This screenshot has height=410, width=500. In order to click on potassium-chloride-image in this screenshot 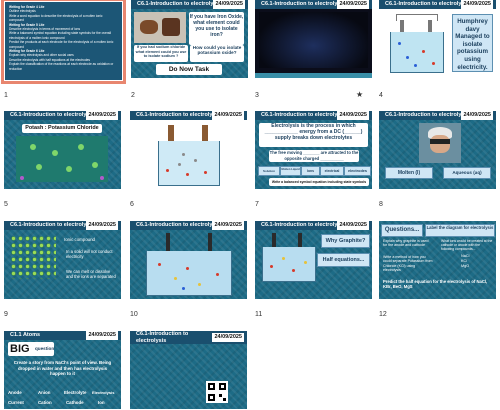, I will do `click(62, 159)`.